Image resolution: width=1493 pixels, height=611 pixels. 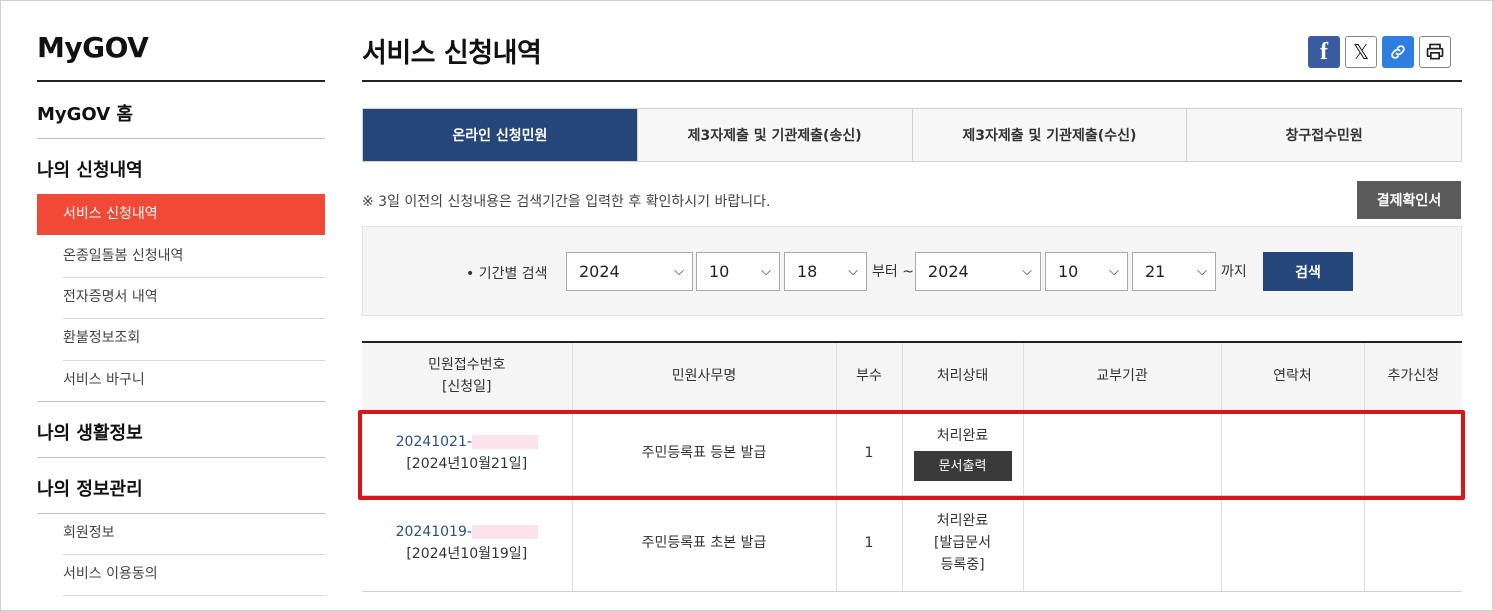 What do you see at coordinates (912, 81) in the screenshot?
I see `title-divider` at bounding box center [912, 81].